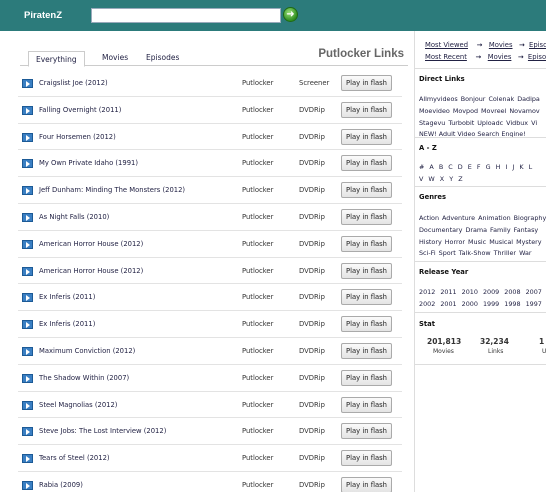  I want to click on movie-title-link: Rabia (2009), so click(61, 485).